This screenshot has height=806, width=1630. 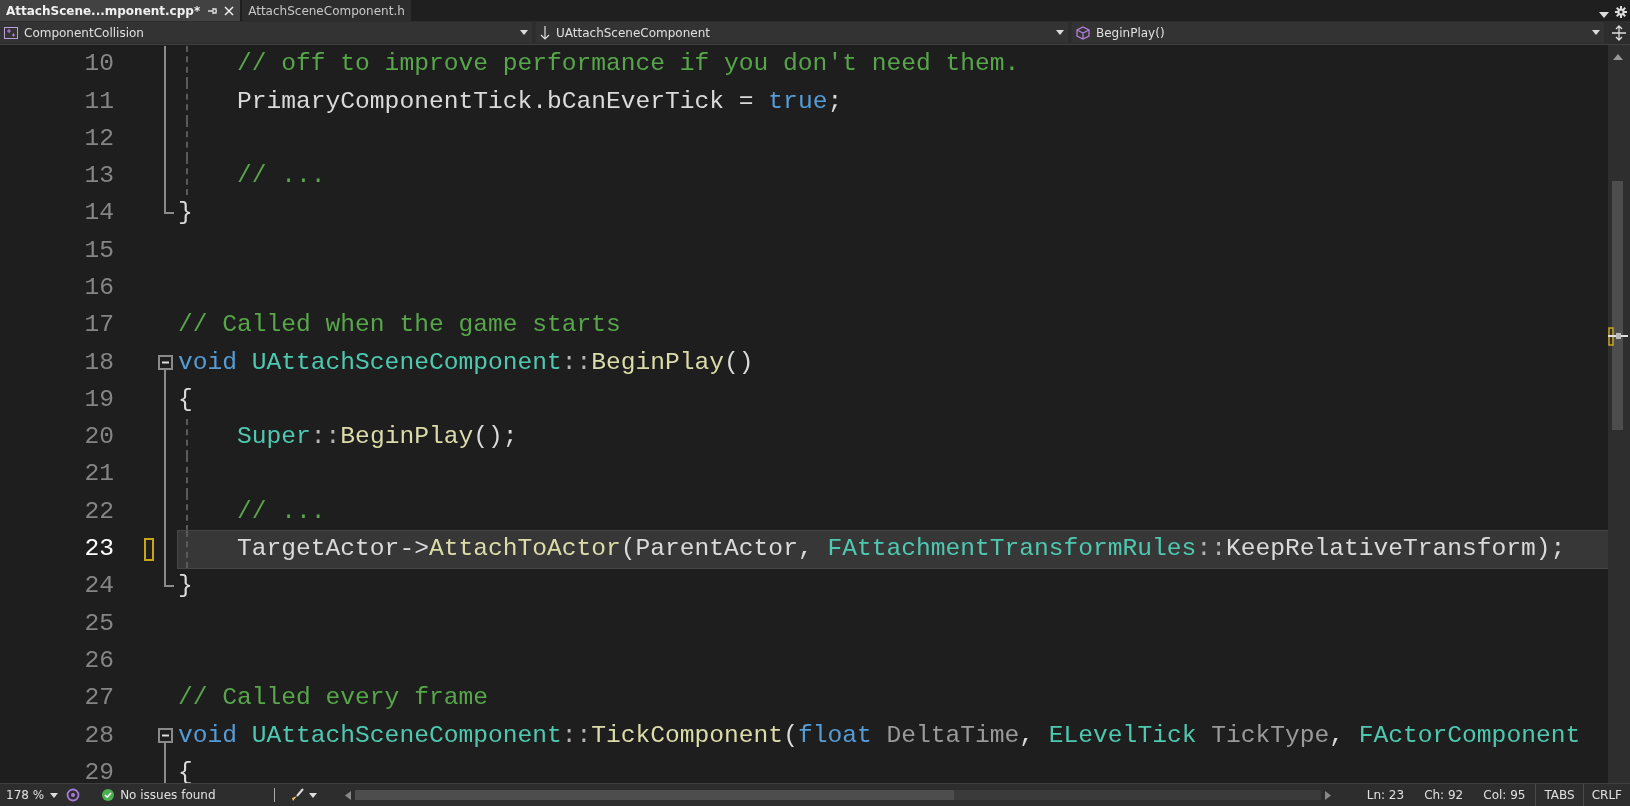 I want to click on brush-icon, so click(x=297, y=795).